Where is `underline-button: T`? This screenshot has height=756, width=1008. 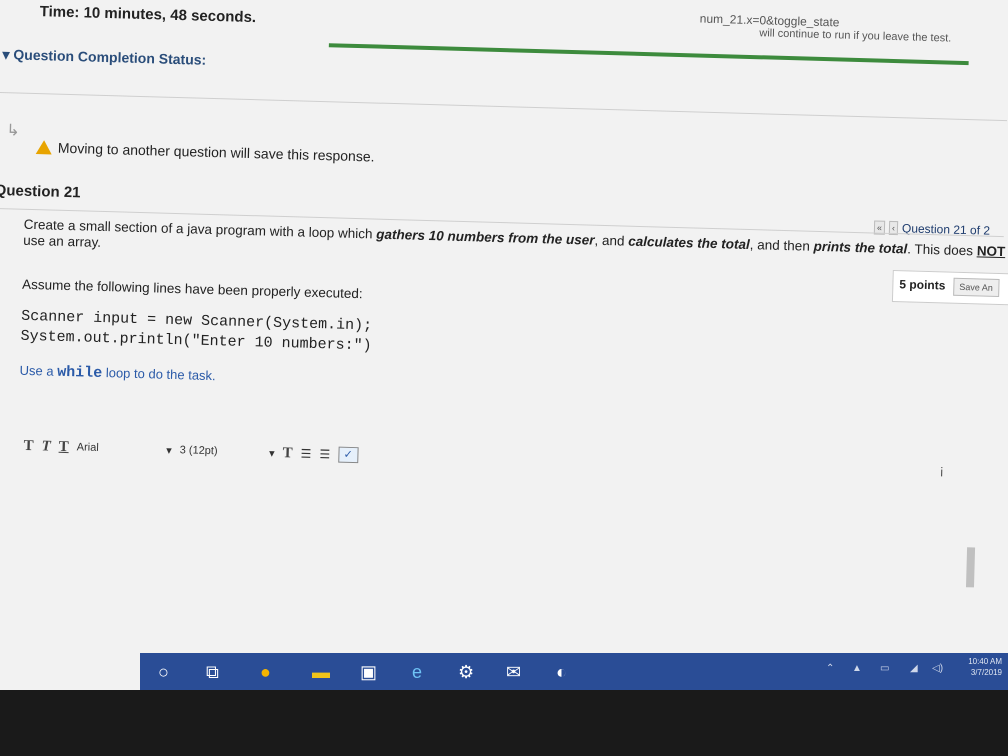 underline-button: T is located at coordinates (63, 446).